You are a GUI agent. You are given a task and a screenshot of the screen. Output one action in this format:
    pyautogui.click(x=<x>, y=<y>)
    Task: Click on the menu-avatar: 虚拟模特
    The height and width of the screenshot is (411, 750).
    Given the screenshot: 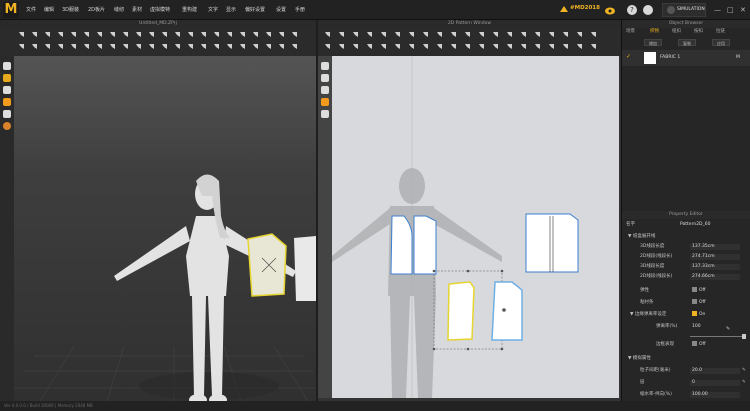 What is the action you would take?
    pyautogui.click(x=160, y=9)
    